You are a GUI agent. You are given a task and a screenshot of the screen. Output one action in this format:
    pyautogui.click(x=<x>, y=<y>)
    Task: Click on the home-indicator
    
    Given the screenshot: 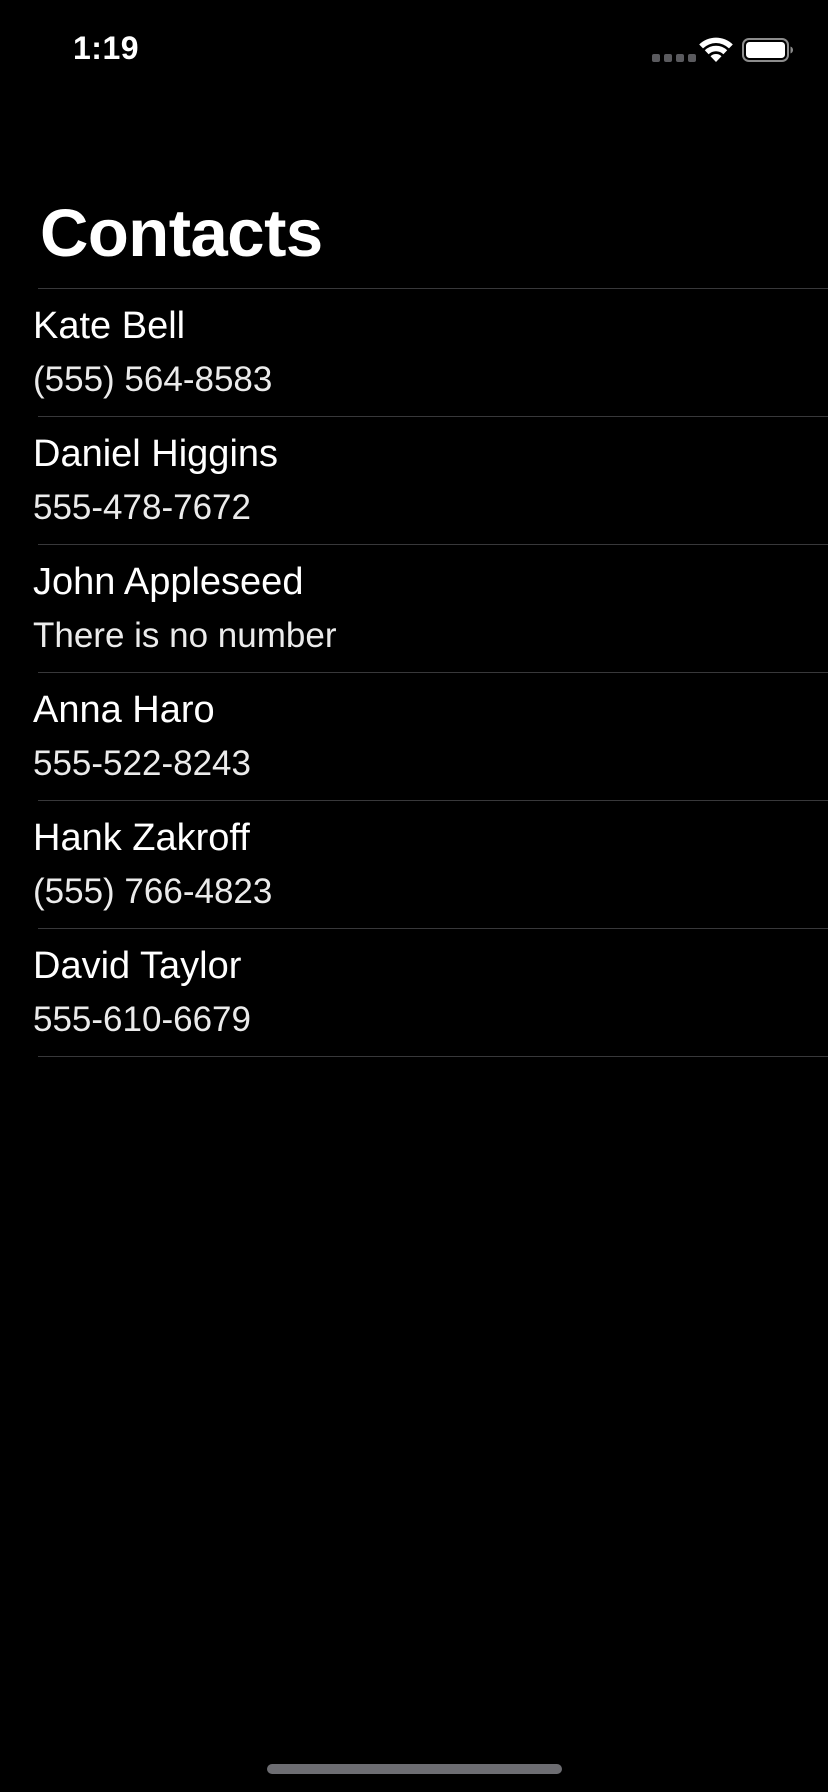 What is the action you would take?
    pyautogui.click(x=414, y=1769)
    